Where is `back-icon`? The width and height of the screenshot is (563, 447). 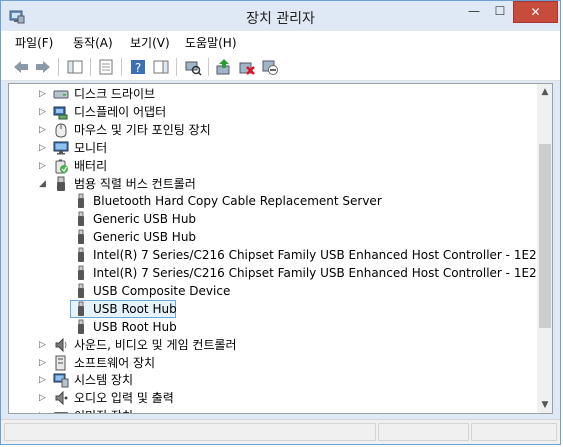
back-icon is located at coordinates (21, 67).